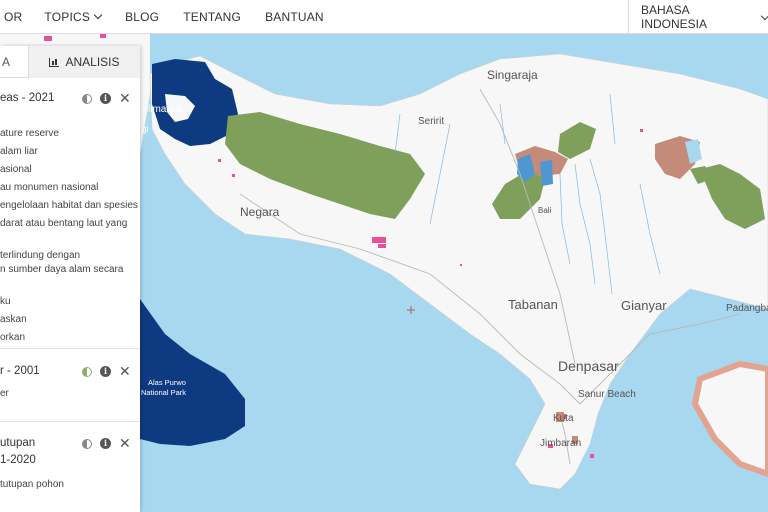 Image resolution: width=768 pixels, height=512 pixels. I want to click on nav-item-topics: TOPICS, so click(73, 16).